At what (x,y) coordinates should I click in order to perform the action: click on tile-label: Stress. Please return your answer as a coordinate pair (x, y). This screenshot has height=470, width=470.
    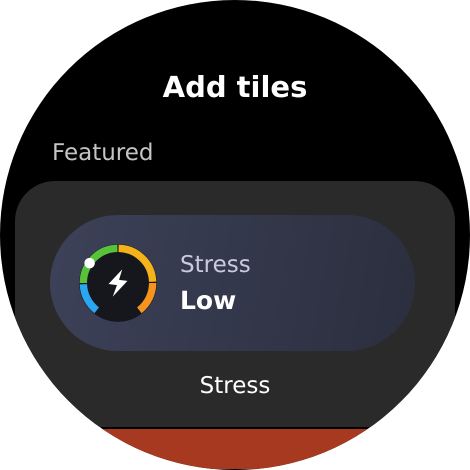
    Looking at the image, I should click on (215, 265).